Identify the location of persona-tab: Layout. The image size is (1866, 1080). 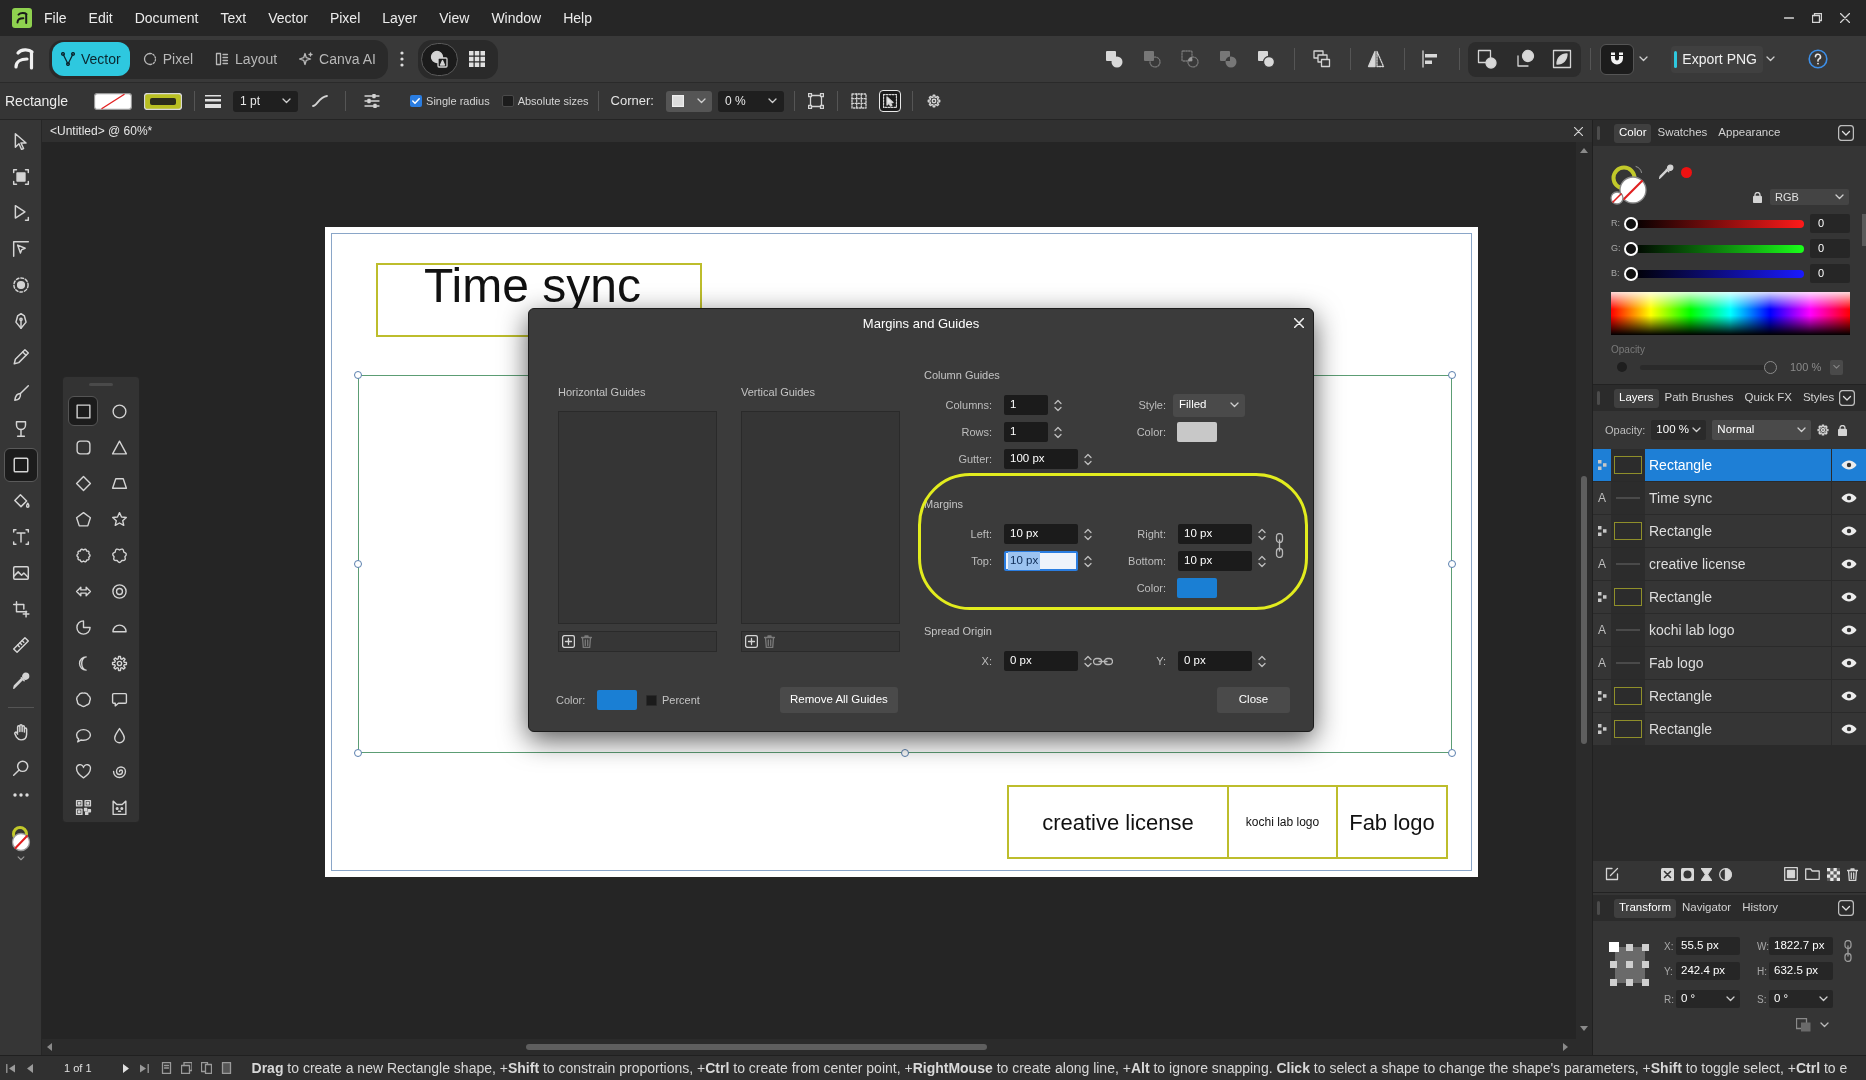
(246, 59).